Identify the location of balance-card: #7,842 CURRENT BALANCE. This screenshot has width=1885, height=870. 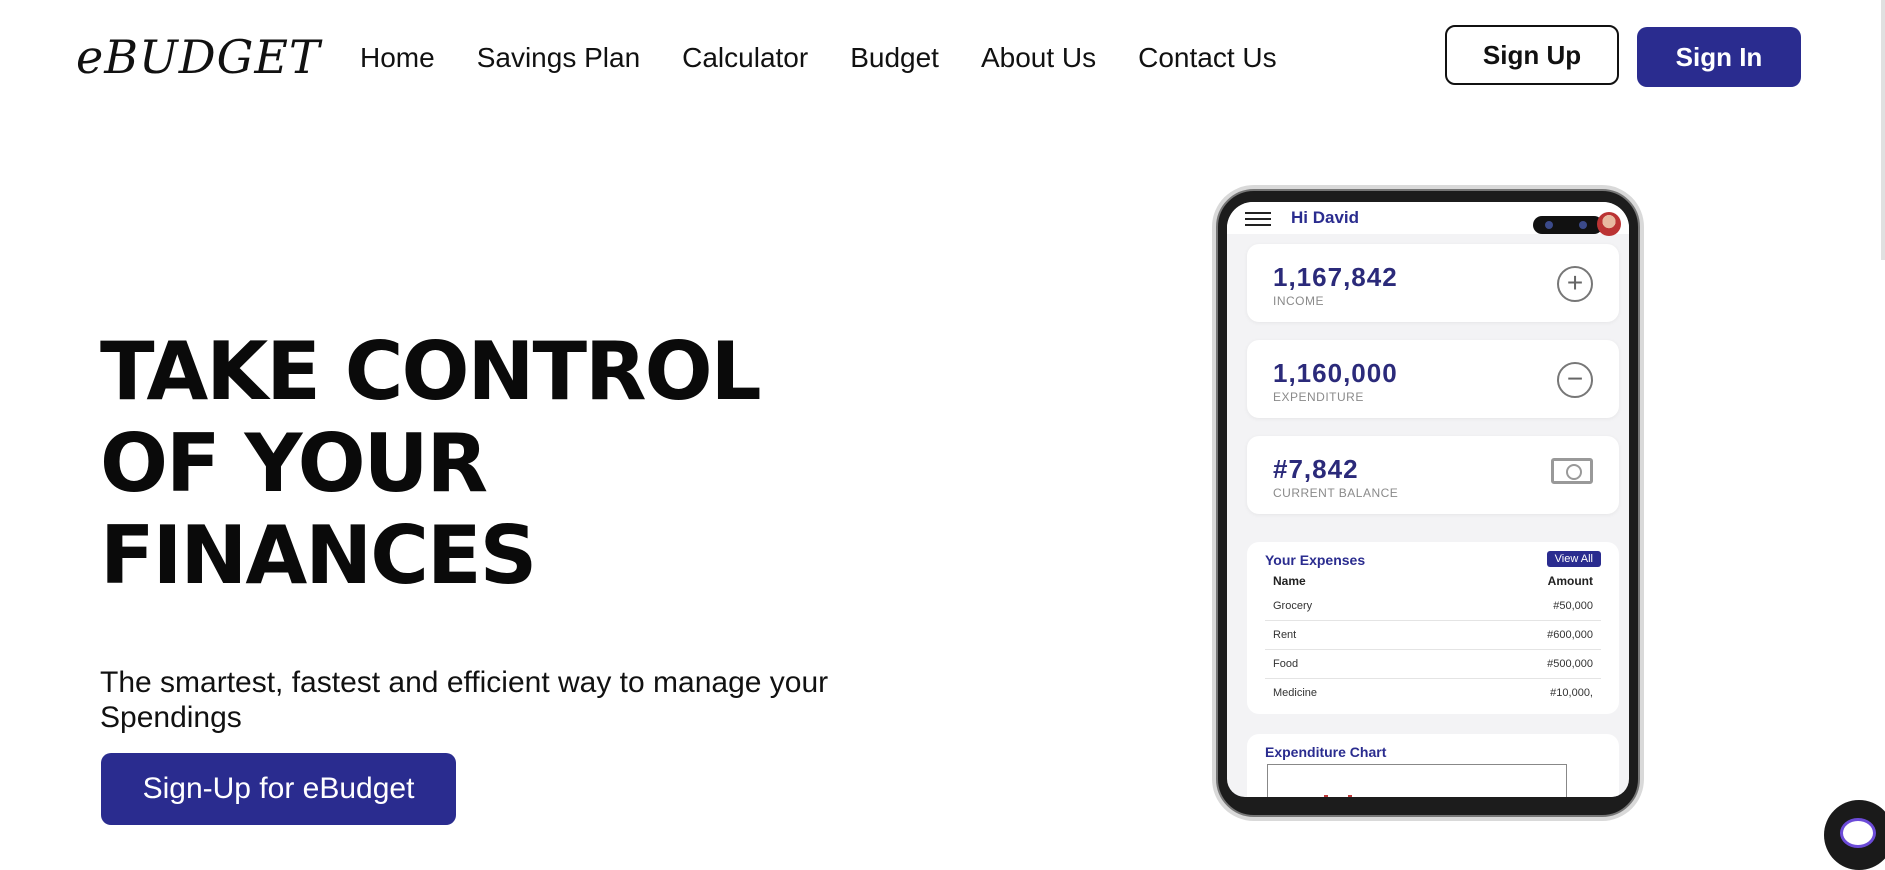
(1433, 475).